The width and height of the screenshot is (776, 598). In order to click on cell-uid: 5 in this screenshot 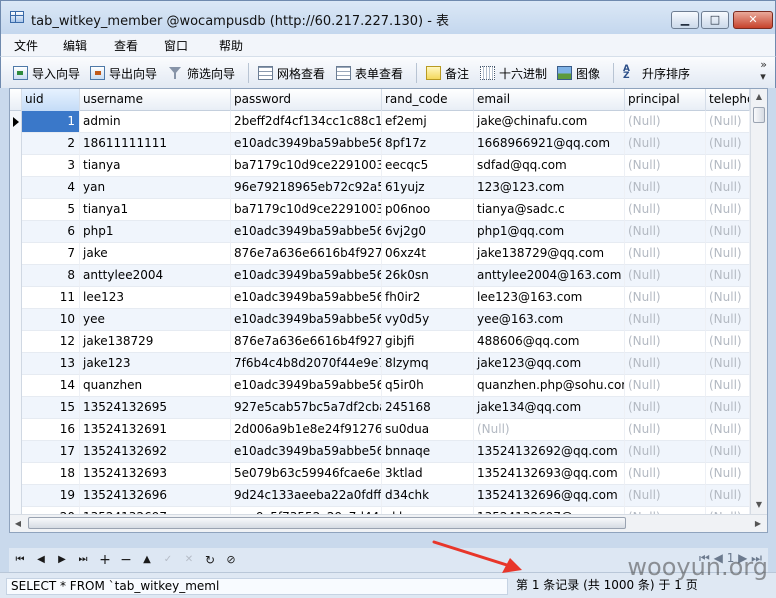, I will do `click(51, 210)`.